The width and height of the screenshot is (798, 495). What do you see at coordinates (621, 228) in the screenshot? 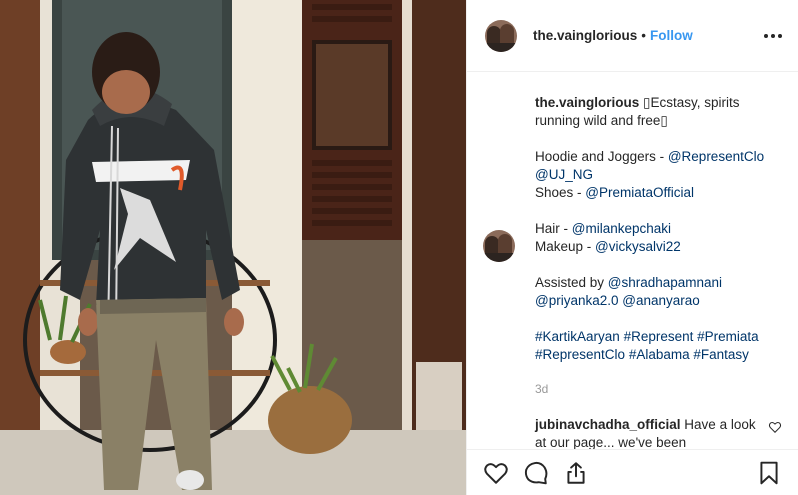
I see `mention-milankepchaki: @milankepchaki` at bounding box center [621, 228].